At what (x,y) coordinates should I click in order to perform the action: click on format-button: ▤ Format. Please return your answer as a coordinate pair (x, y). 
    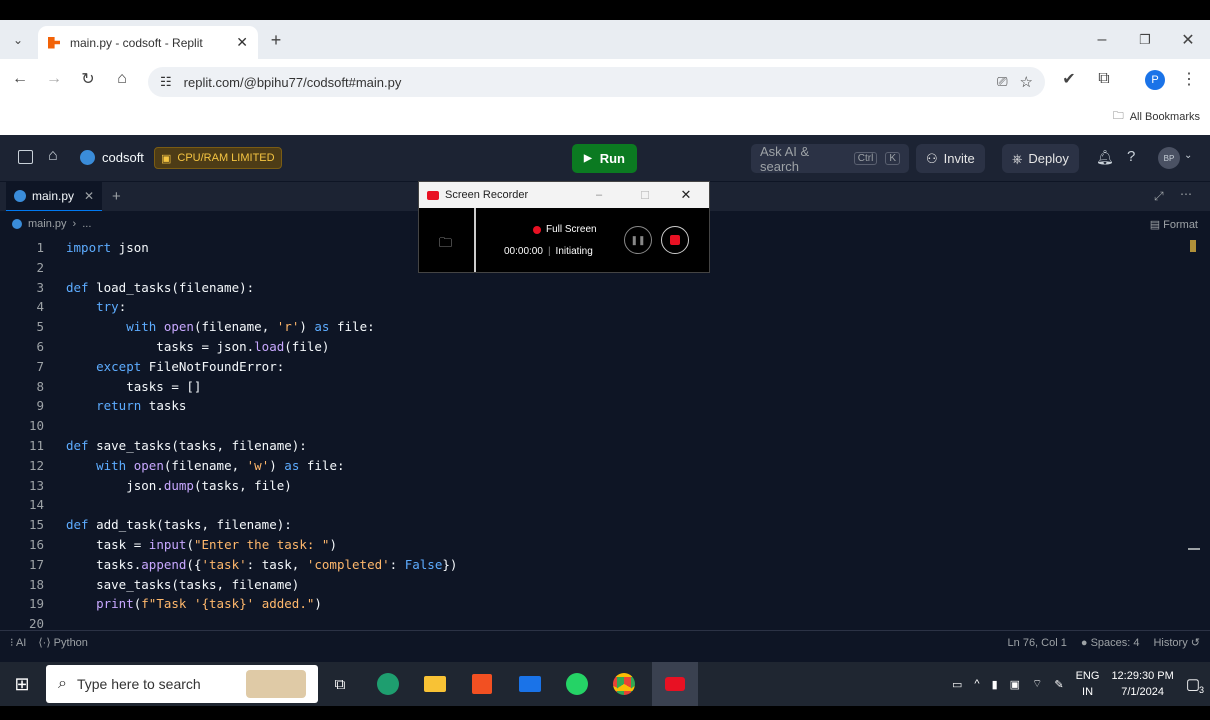
    Looking at the image, I should click on (1174, 224).